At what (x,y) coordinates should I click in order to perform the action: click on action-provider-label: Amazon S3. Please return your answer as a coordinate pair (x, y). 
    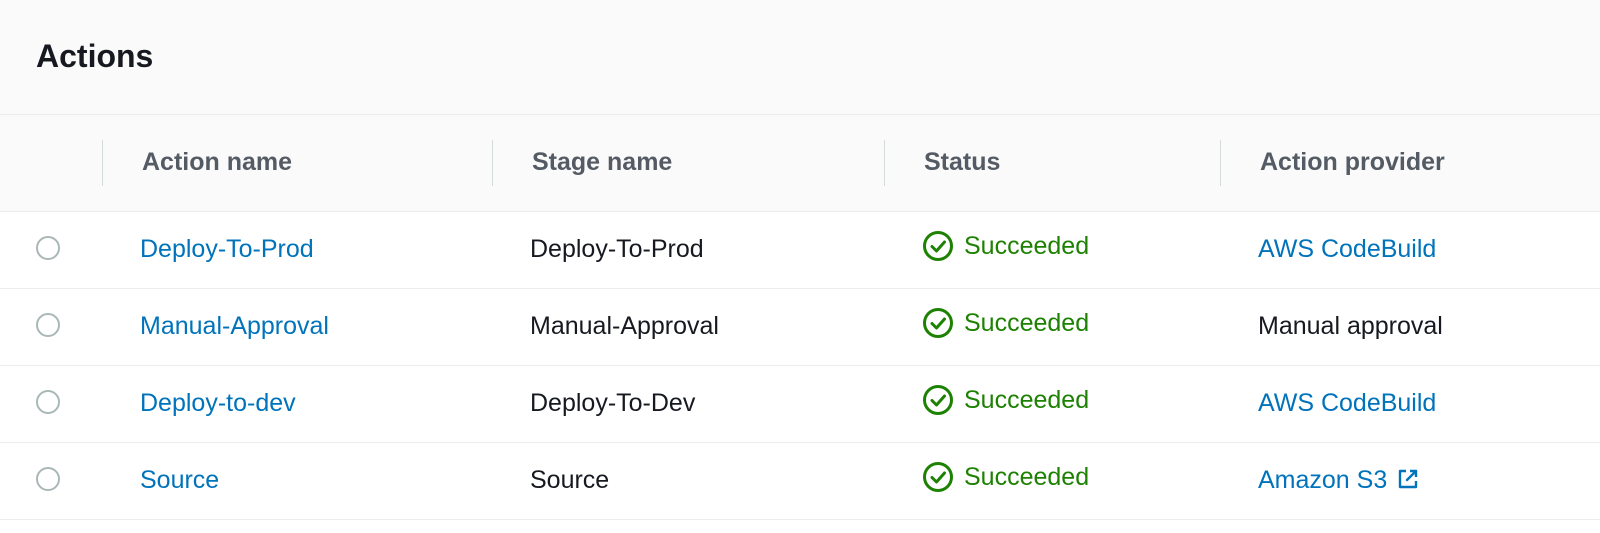
    Looking at the image, I should click on (1323, 480).